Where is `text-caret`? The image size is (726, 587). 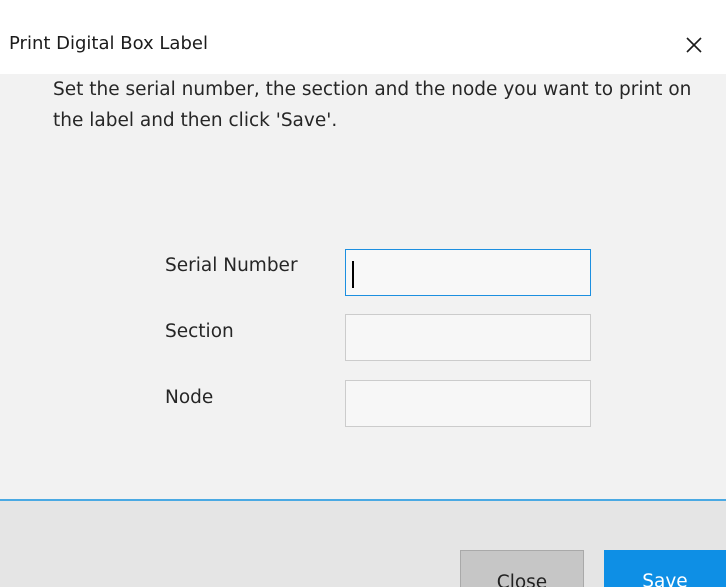 text-caret is located at coordinates (353, 274).